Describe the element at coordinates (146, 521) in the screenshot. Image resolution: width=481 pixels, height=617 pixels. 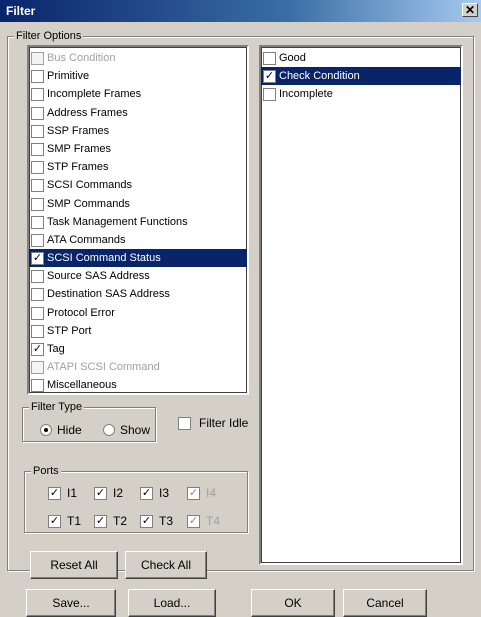
I see `port-checkbox-t3: ✓` at that location.